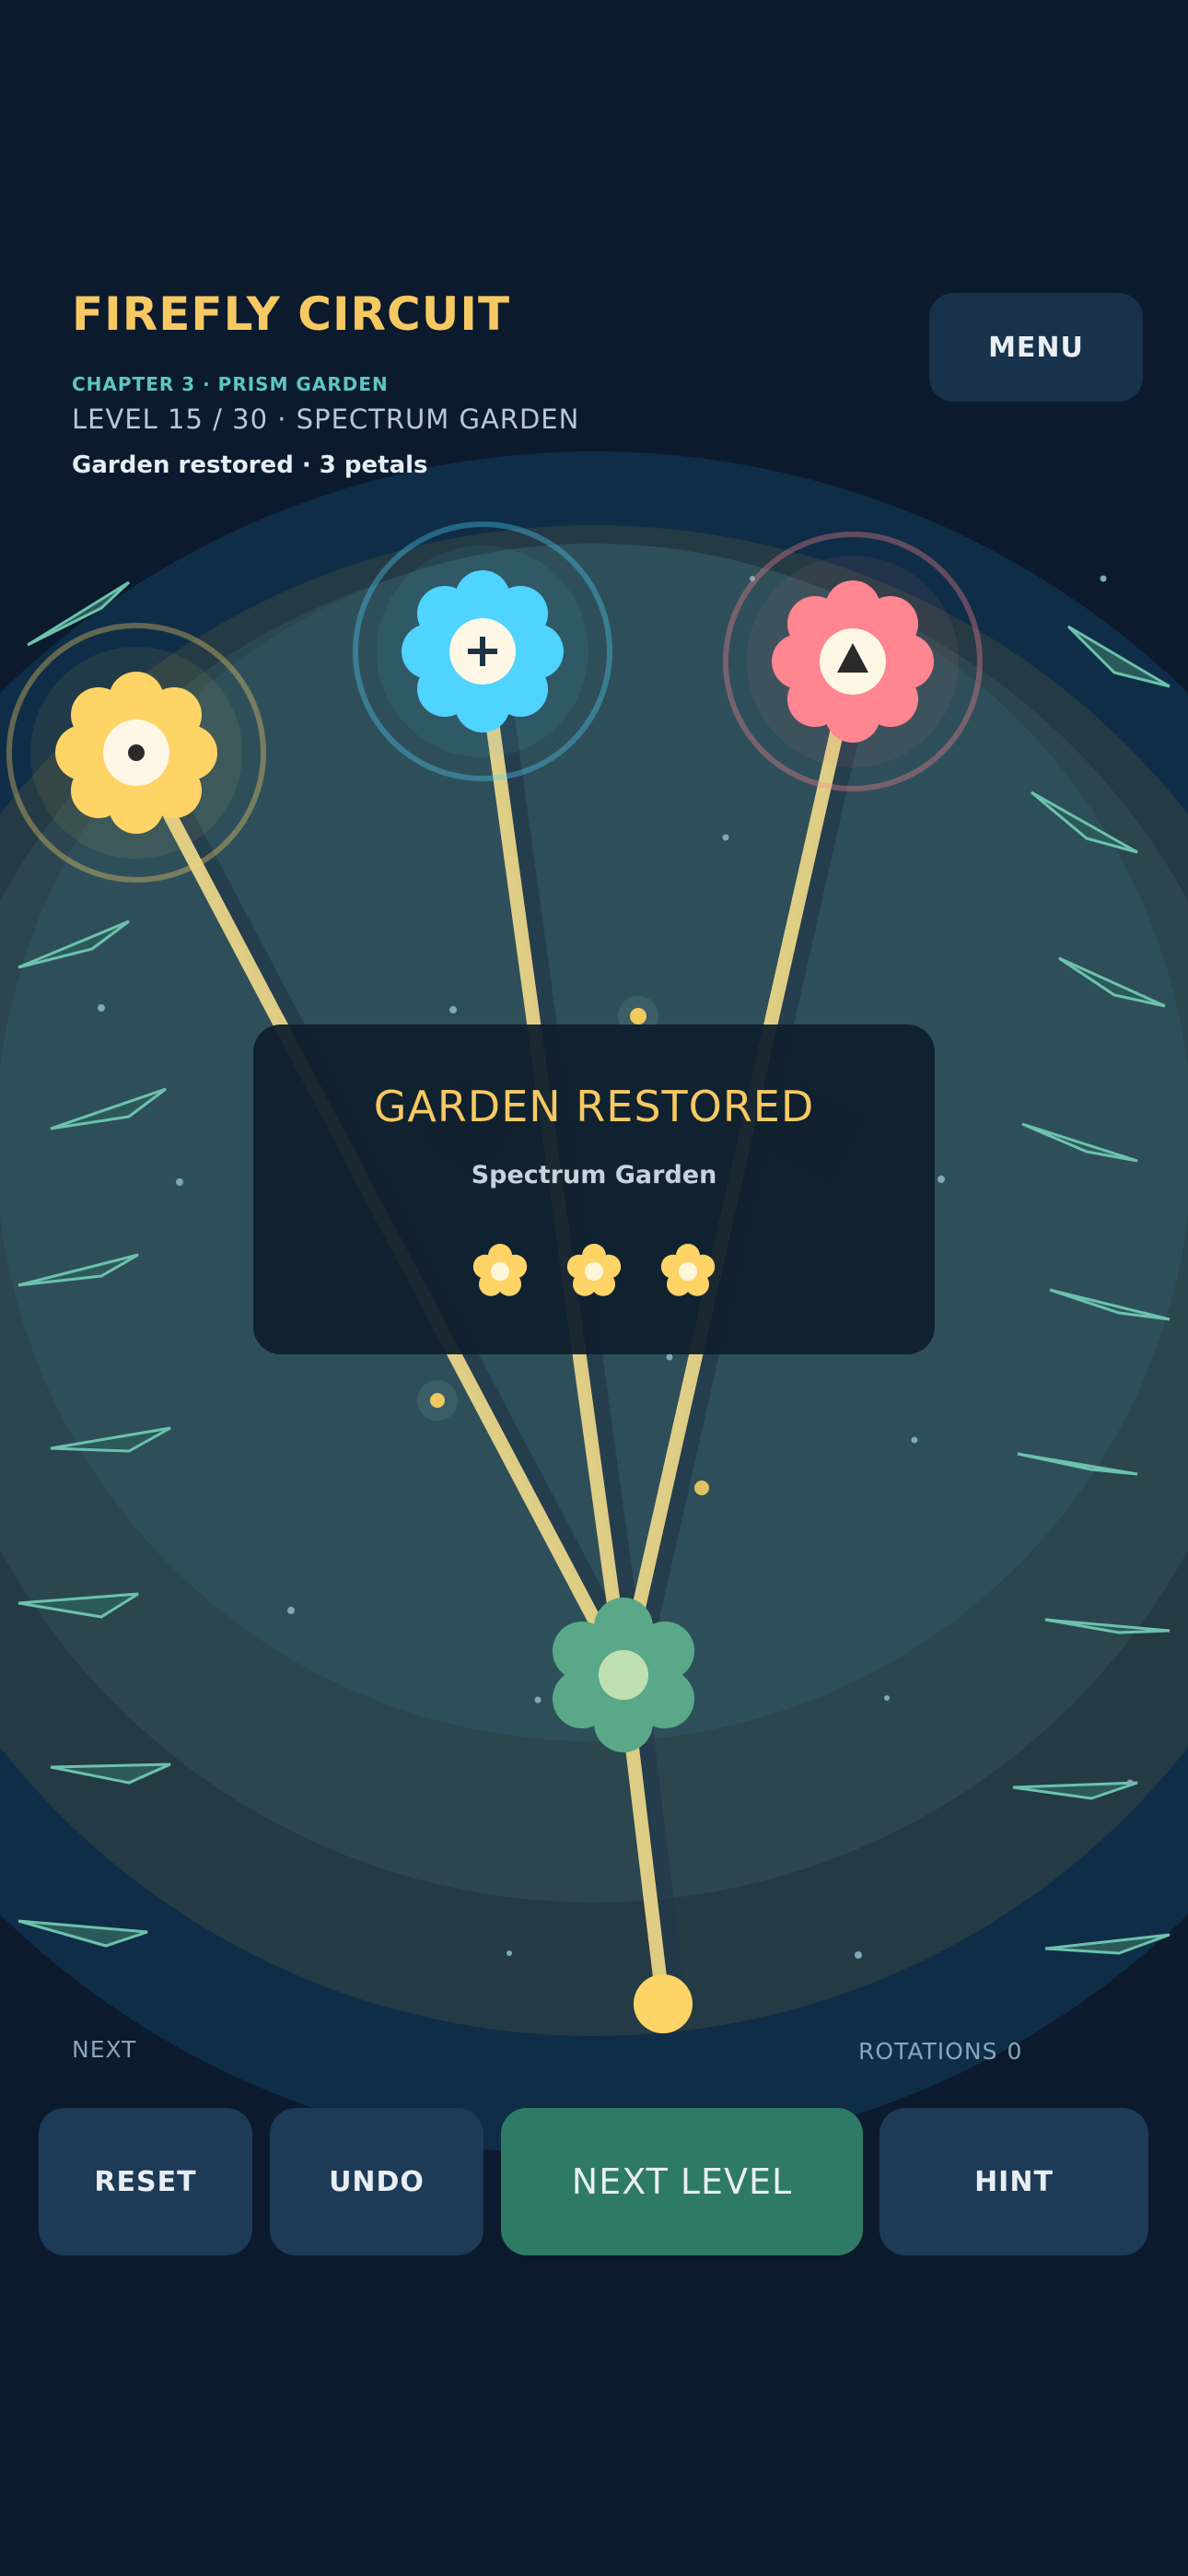  Describe the element at coordinates (594, 1189) in the screenshot. I see `level-complete-dialog: GARDEN RESTORED Spectrum Garden` at that location.